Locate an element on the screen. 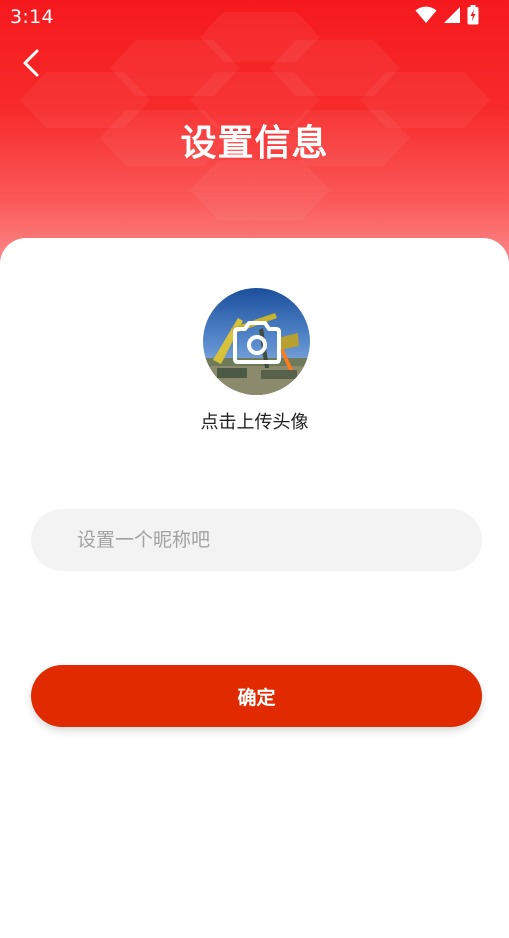  back-button is located at coordinates (31, 65).